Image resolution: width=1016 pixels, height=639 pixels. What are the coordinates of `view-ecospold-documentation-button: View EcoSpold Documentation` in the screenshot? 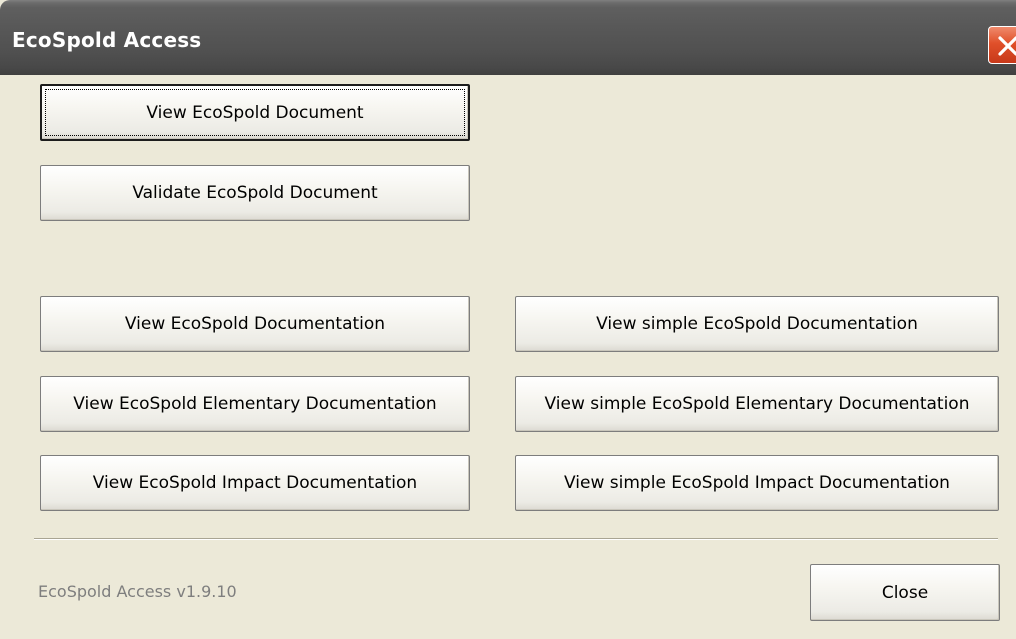 It's located at (255, 324).